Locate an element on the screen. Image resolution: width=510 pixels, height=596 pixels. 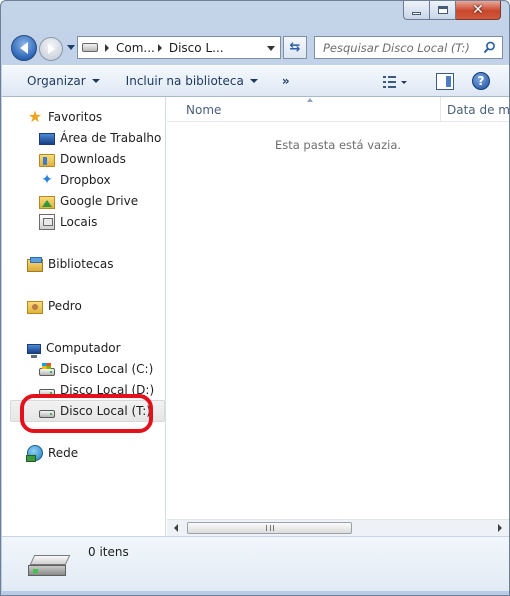
sidebar-item-libraries: Bibliotecas is located at coordinates (70, 264).